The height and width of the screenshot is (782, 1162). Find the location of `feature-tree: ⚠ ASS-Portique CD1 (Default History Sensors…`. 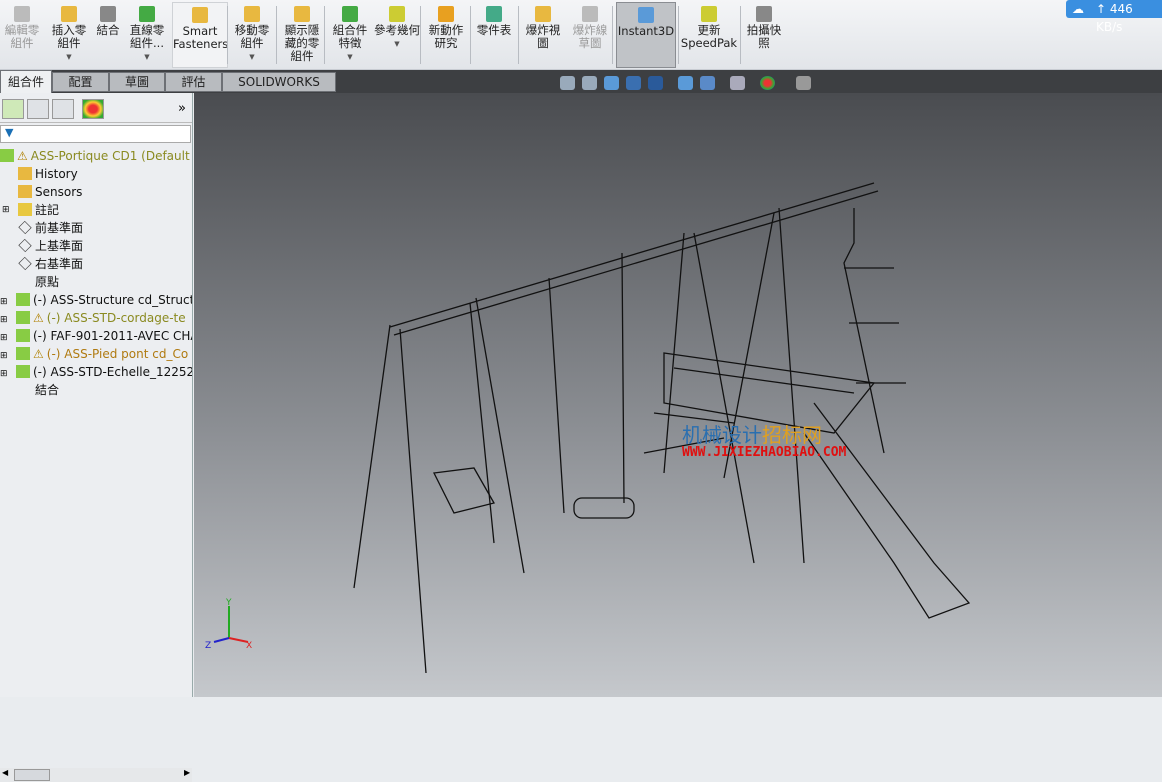

feature-tree: ⚠ ASS-Portique CD1 (Default History Sensors… is located at coordinates (96, 273).